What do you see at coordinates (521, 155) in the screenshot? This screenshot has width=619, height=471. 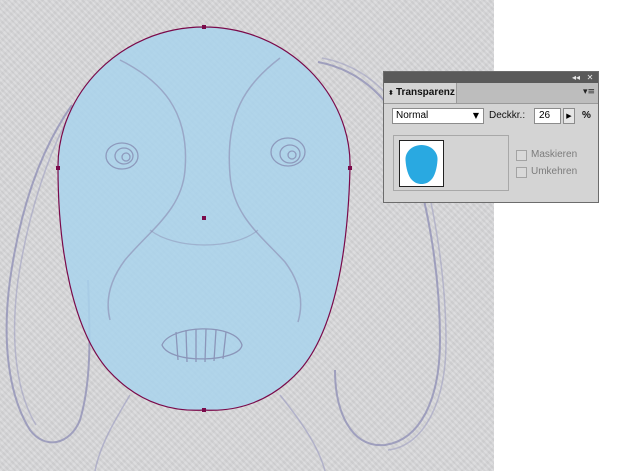 I see `mask-checkbox` at bounding box center [521, 155].